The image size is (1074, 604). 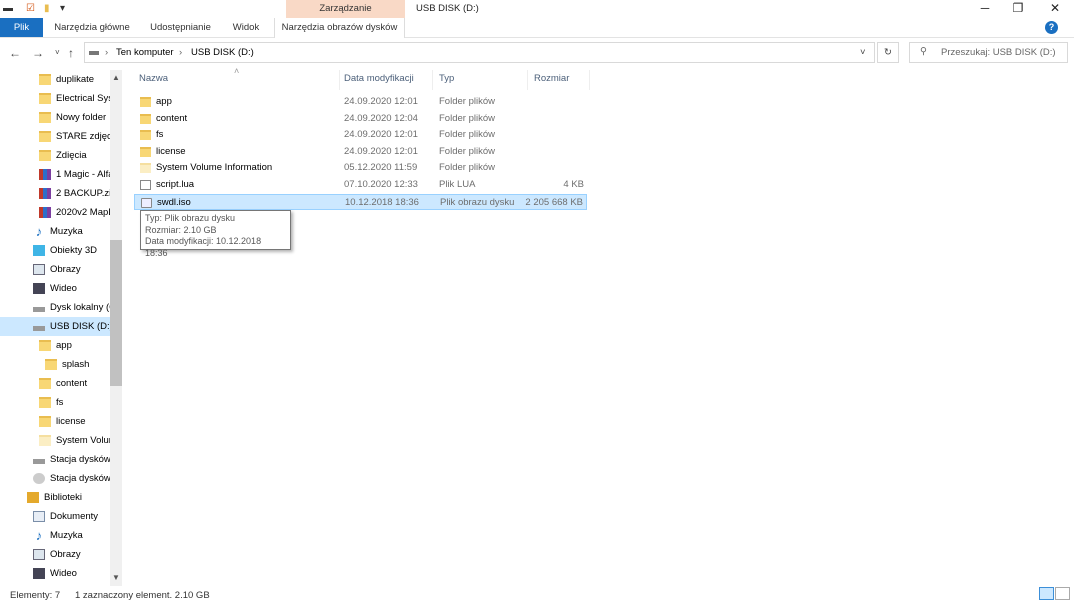 I want to click on tab-share: Udostępnianie, so click(x=180, y=27).